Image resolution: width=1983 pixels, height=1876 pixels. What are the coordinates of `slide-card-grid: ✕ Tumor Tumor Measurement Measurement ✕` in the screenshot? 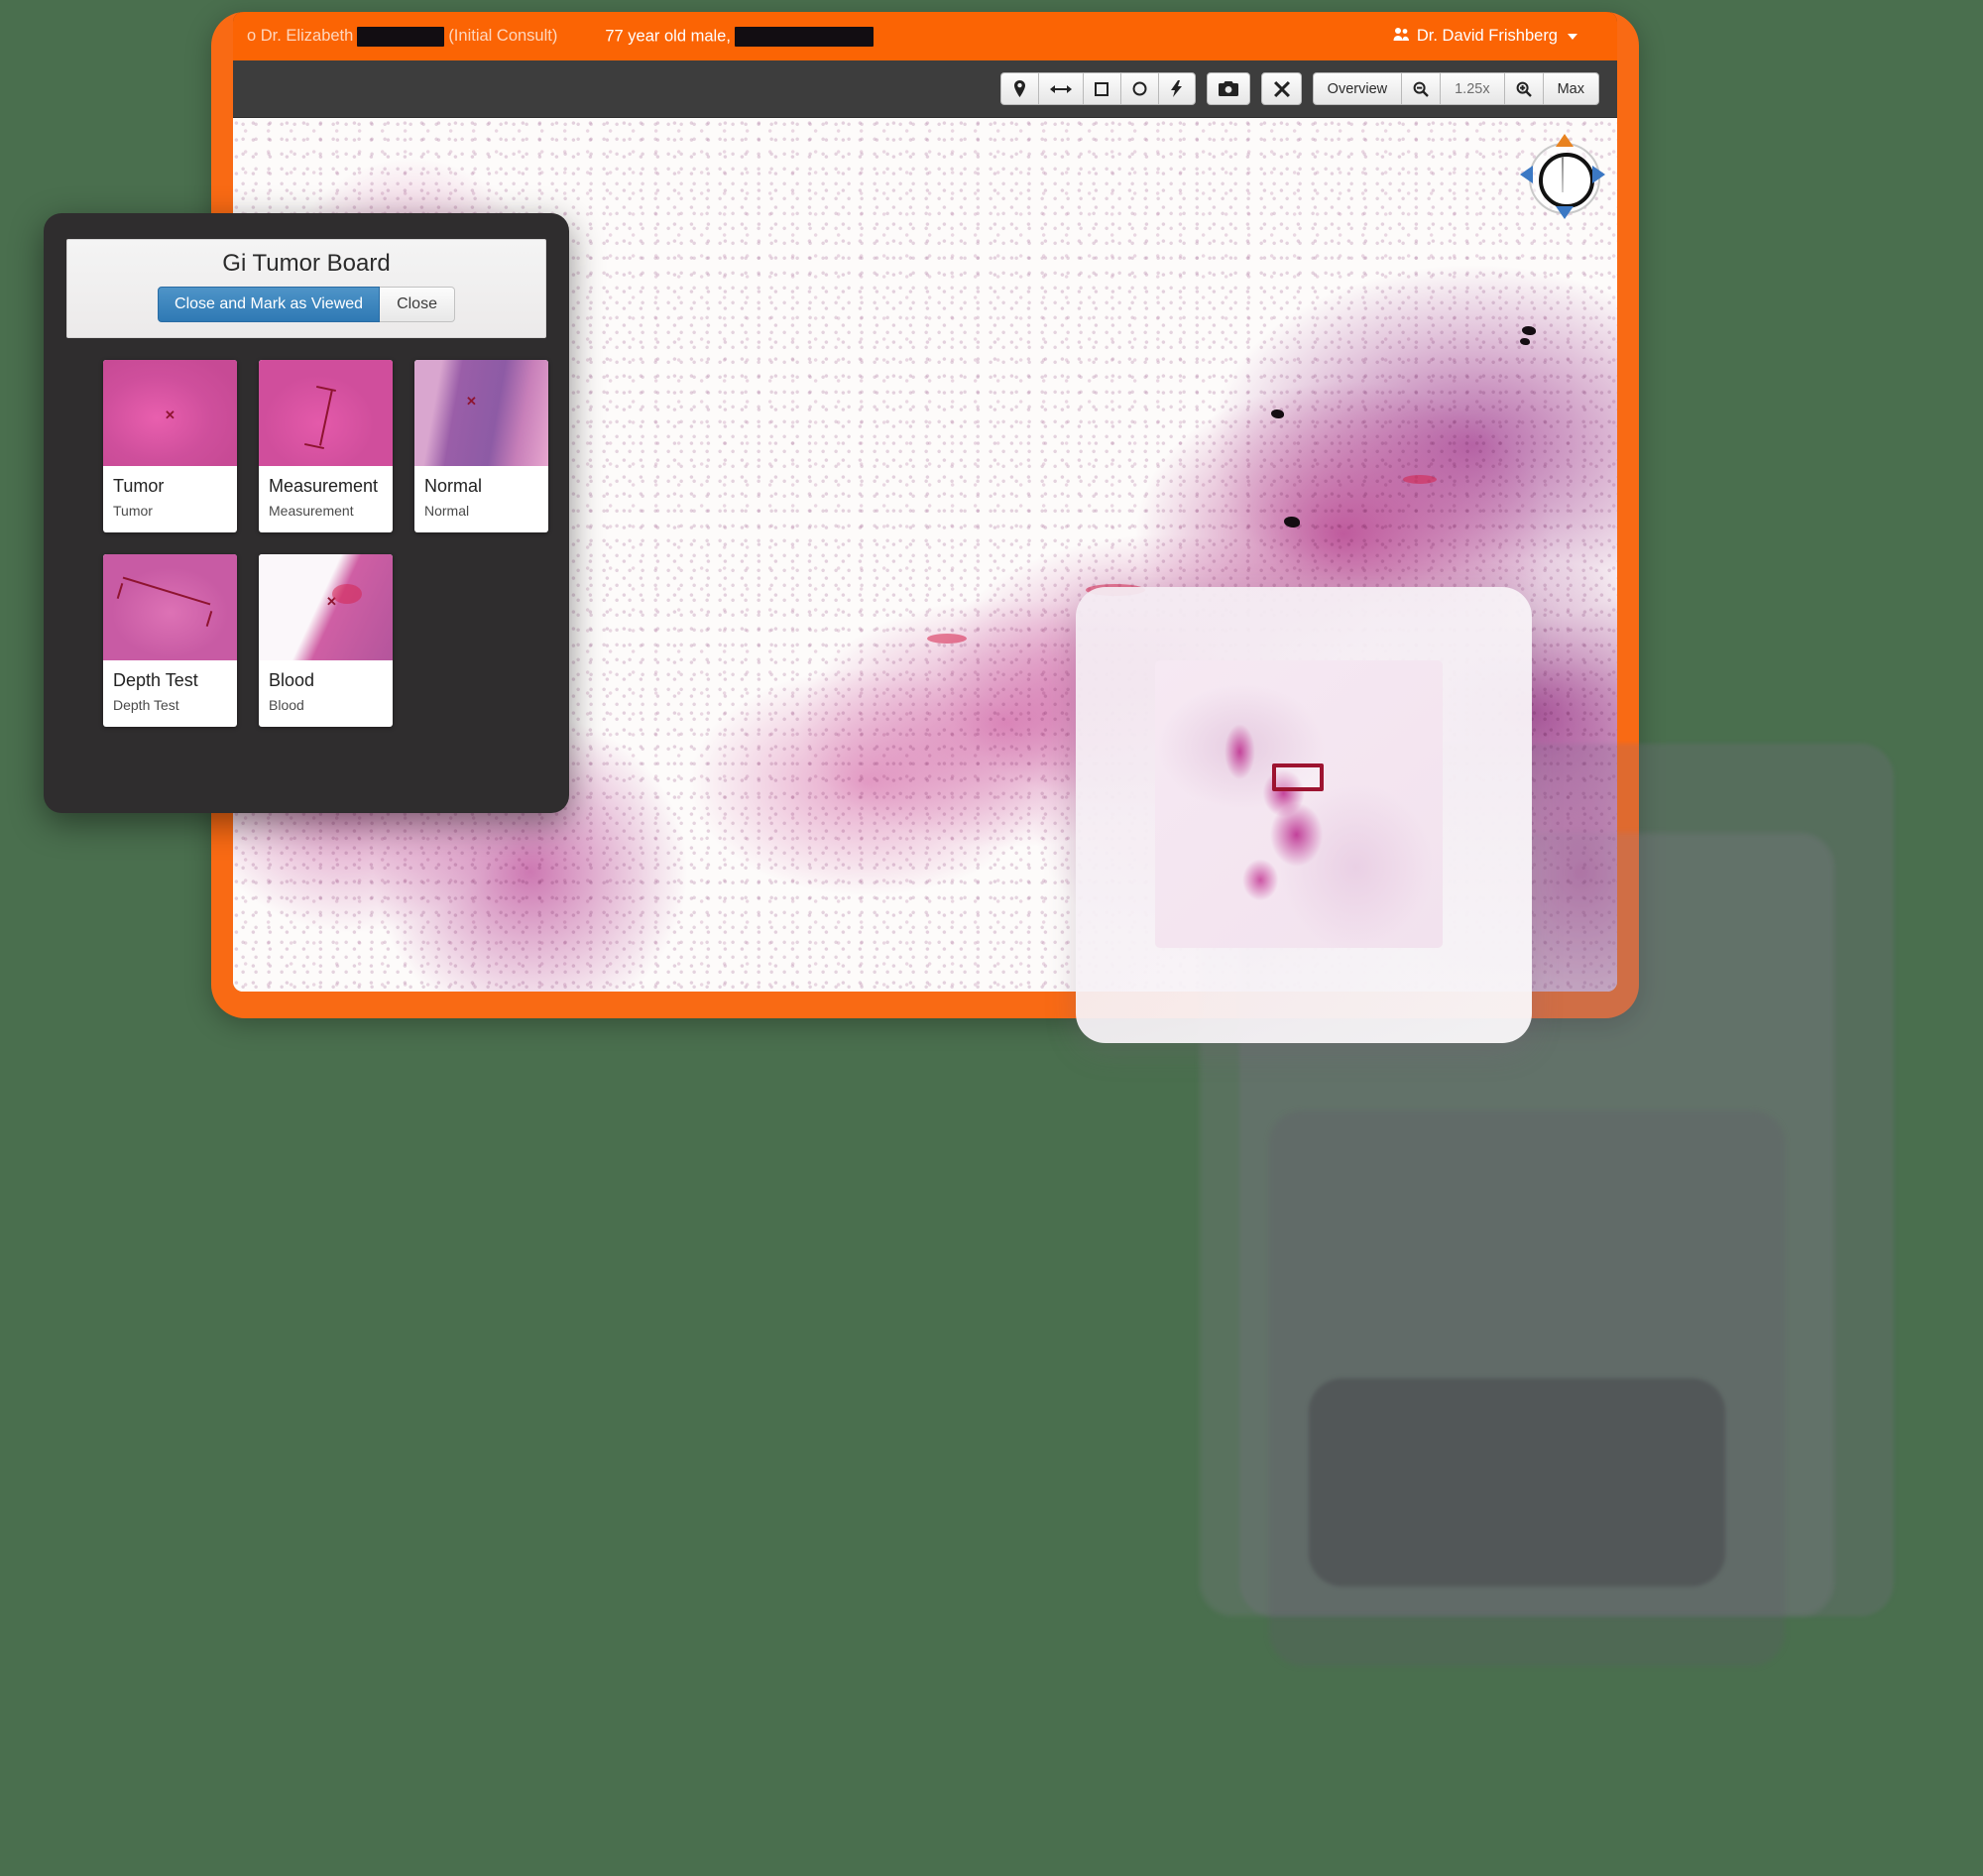 It's located at (336, 543).